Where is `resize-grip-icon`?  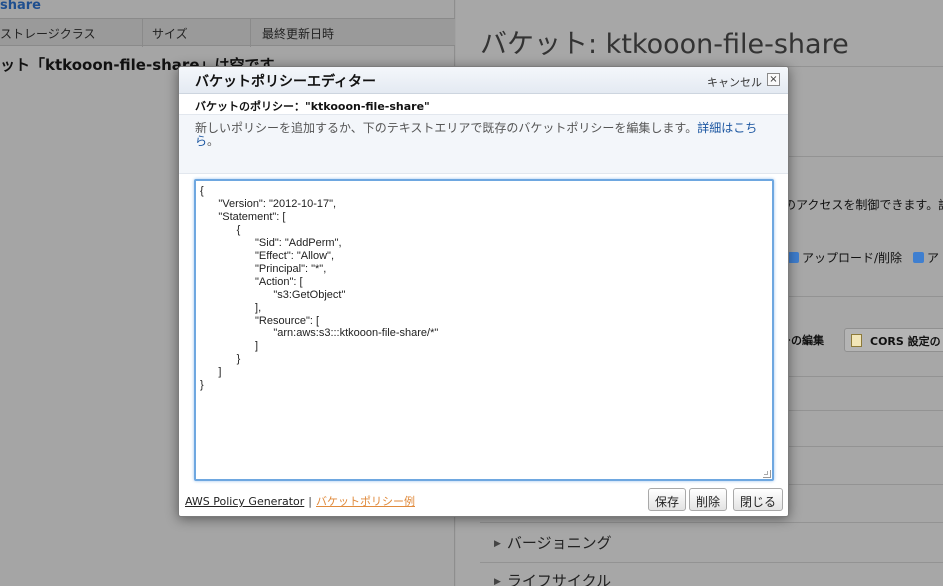
resize-grip-icon is located at coordinates (767, 474).